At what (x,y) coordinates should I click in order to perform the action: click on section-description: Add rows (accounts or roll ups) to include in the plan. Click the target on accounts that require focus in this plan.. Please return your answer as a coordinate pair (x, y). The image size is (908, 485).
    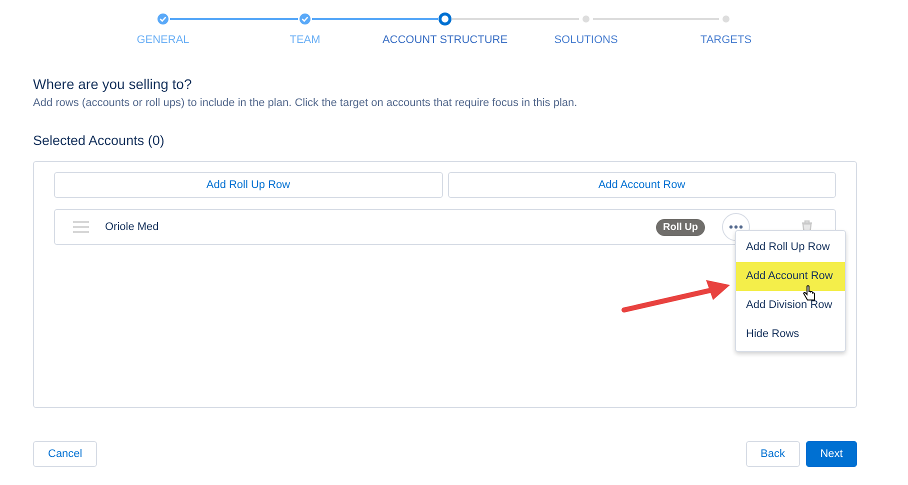
    Looking at the image, I should click on (305, 103).